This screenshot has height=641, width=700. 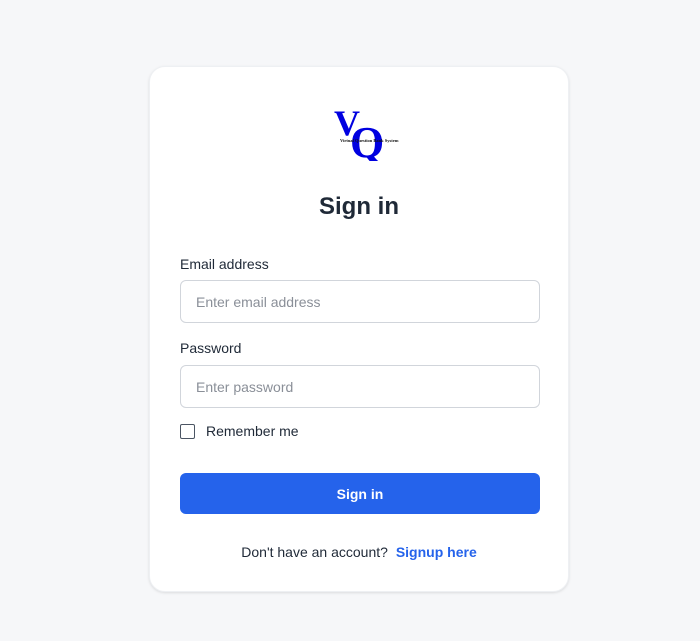 I want to click on email-field, so click(x=360, y=301).